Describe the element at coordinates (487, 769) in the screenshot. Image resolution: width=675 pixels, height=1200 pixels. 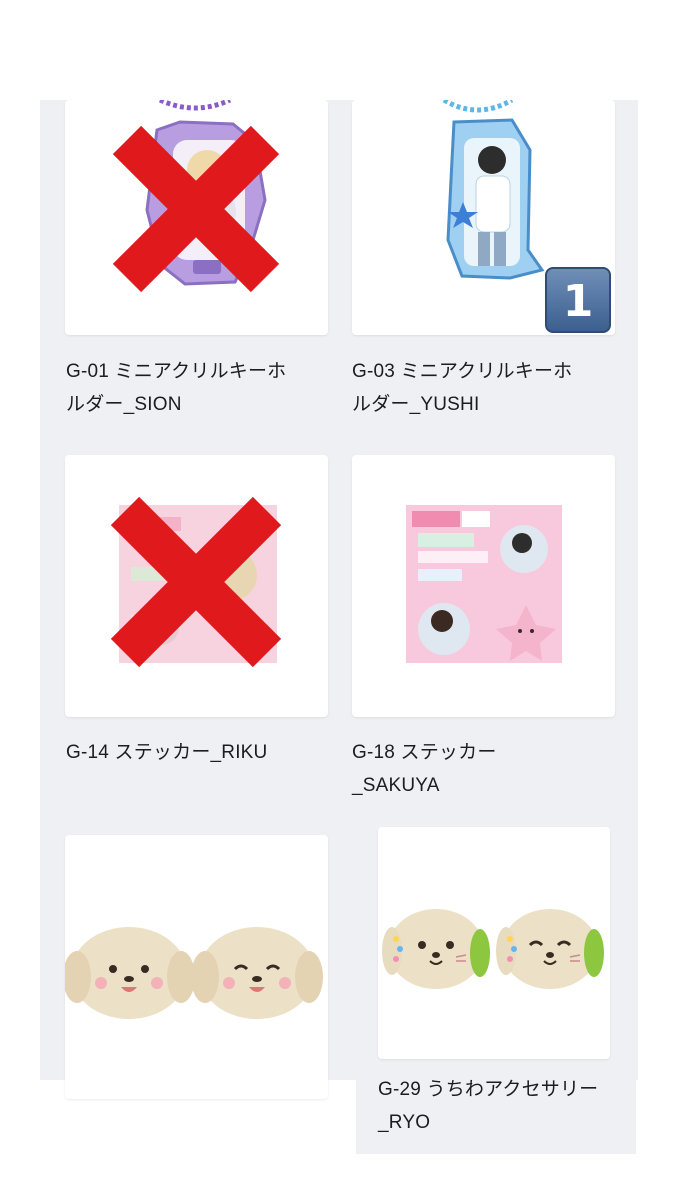
I see `product-title-sakuya-sticker: G-18 ステッカー _SAKUYA` at that location.